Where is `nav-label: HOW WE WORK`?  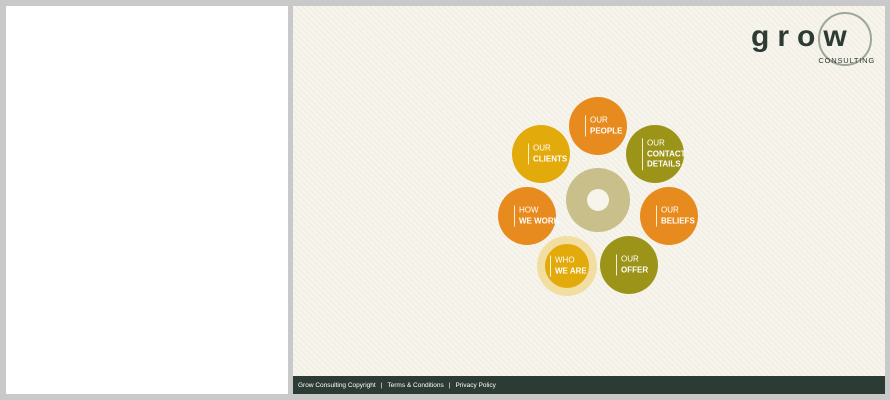
nav-label: HOW WE WORK is located at coordinates (536, 216).